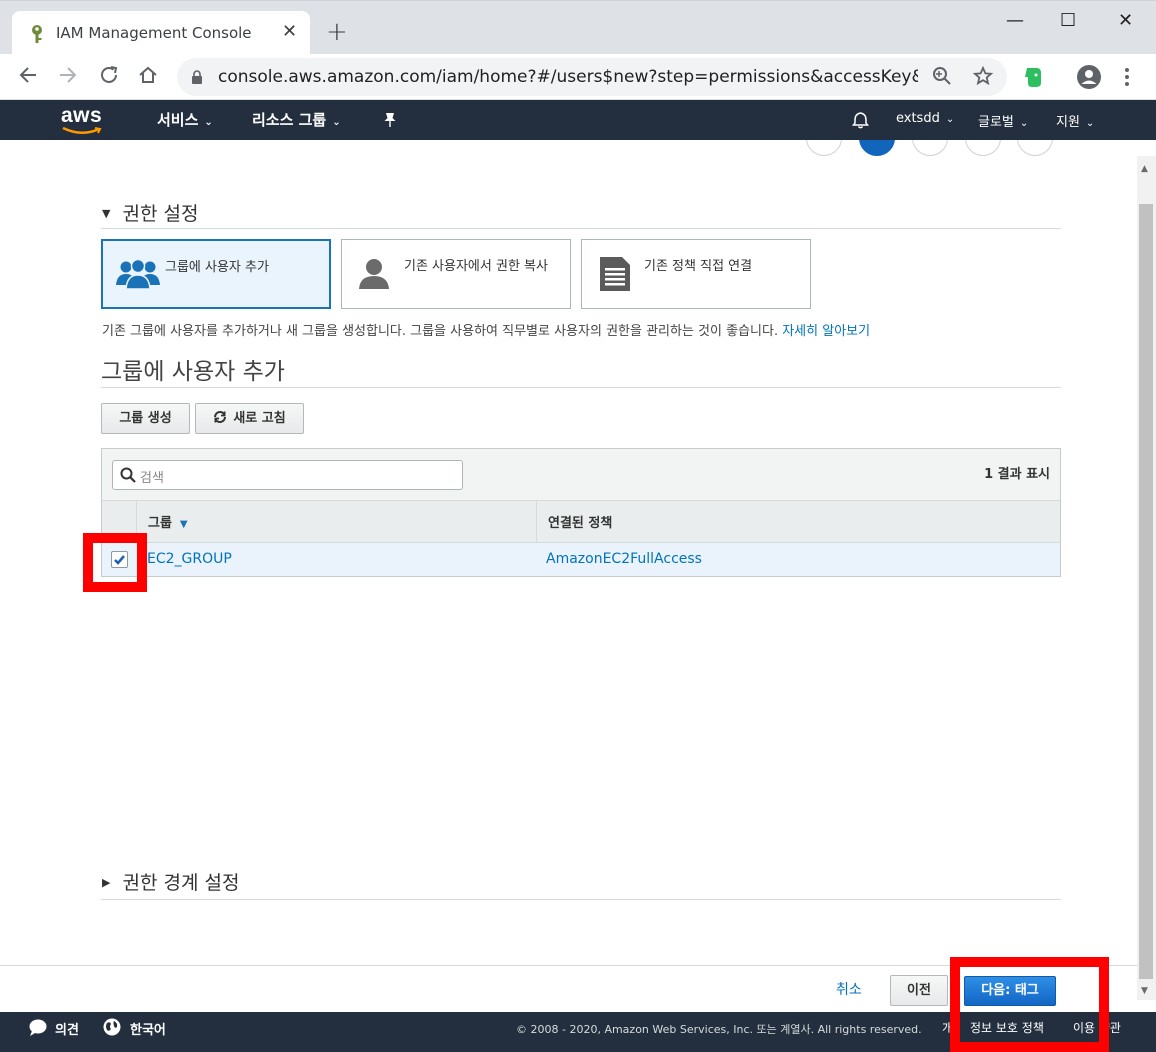 The height and width of the screenshot is (1052, 1156). What do you see at coordinates (1003, 120) in the screenshot?
I see `region-menu: 글로벌 ⌄` at bounding box center [1003, 120].